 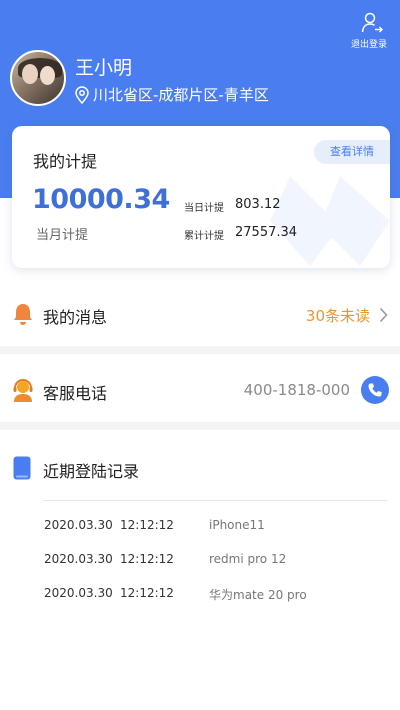 I want to click on today-label: 当日计提, so click(x=204, y=208).